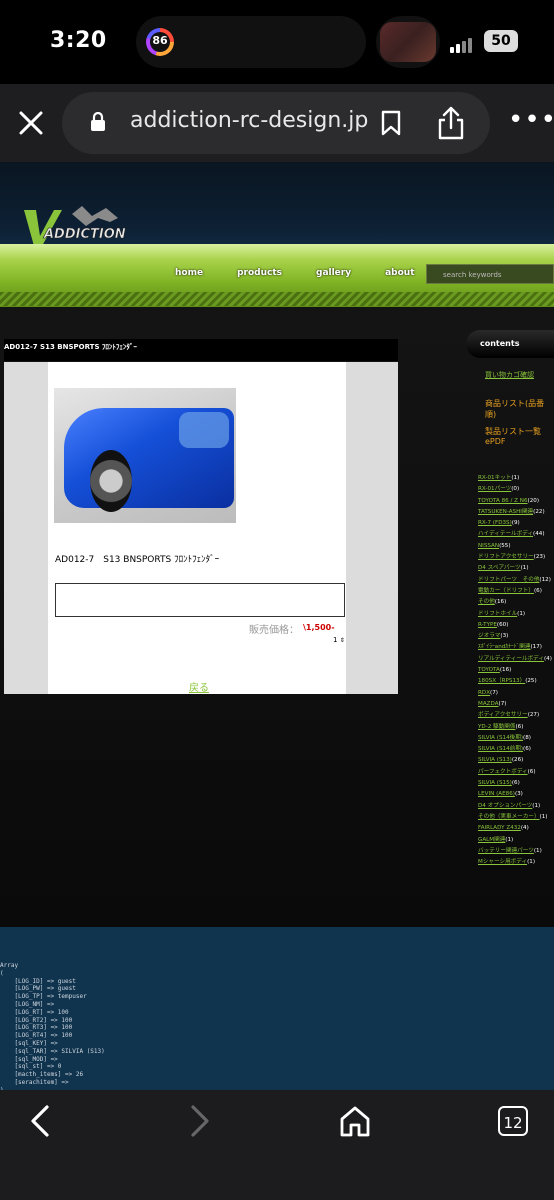 The width and height of the screenshot is (554, 1200). I want to click on category-item: SILVIA (S13)(26), so click(516, 760).